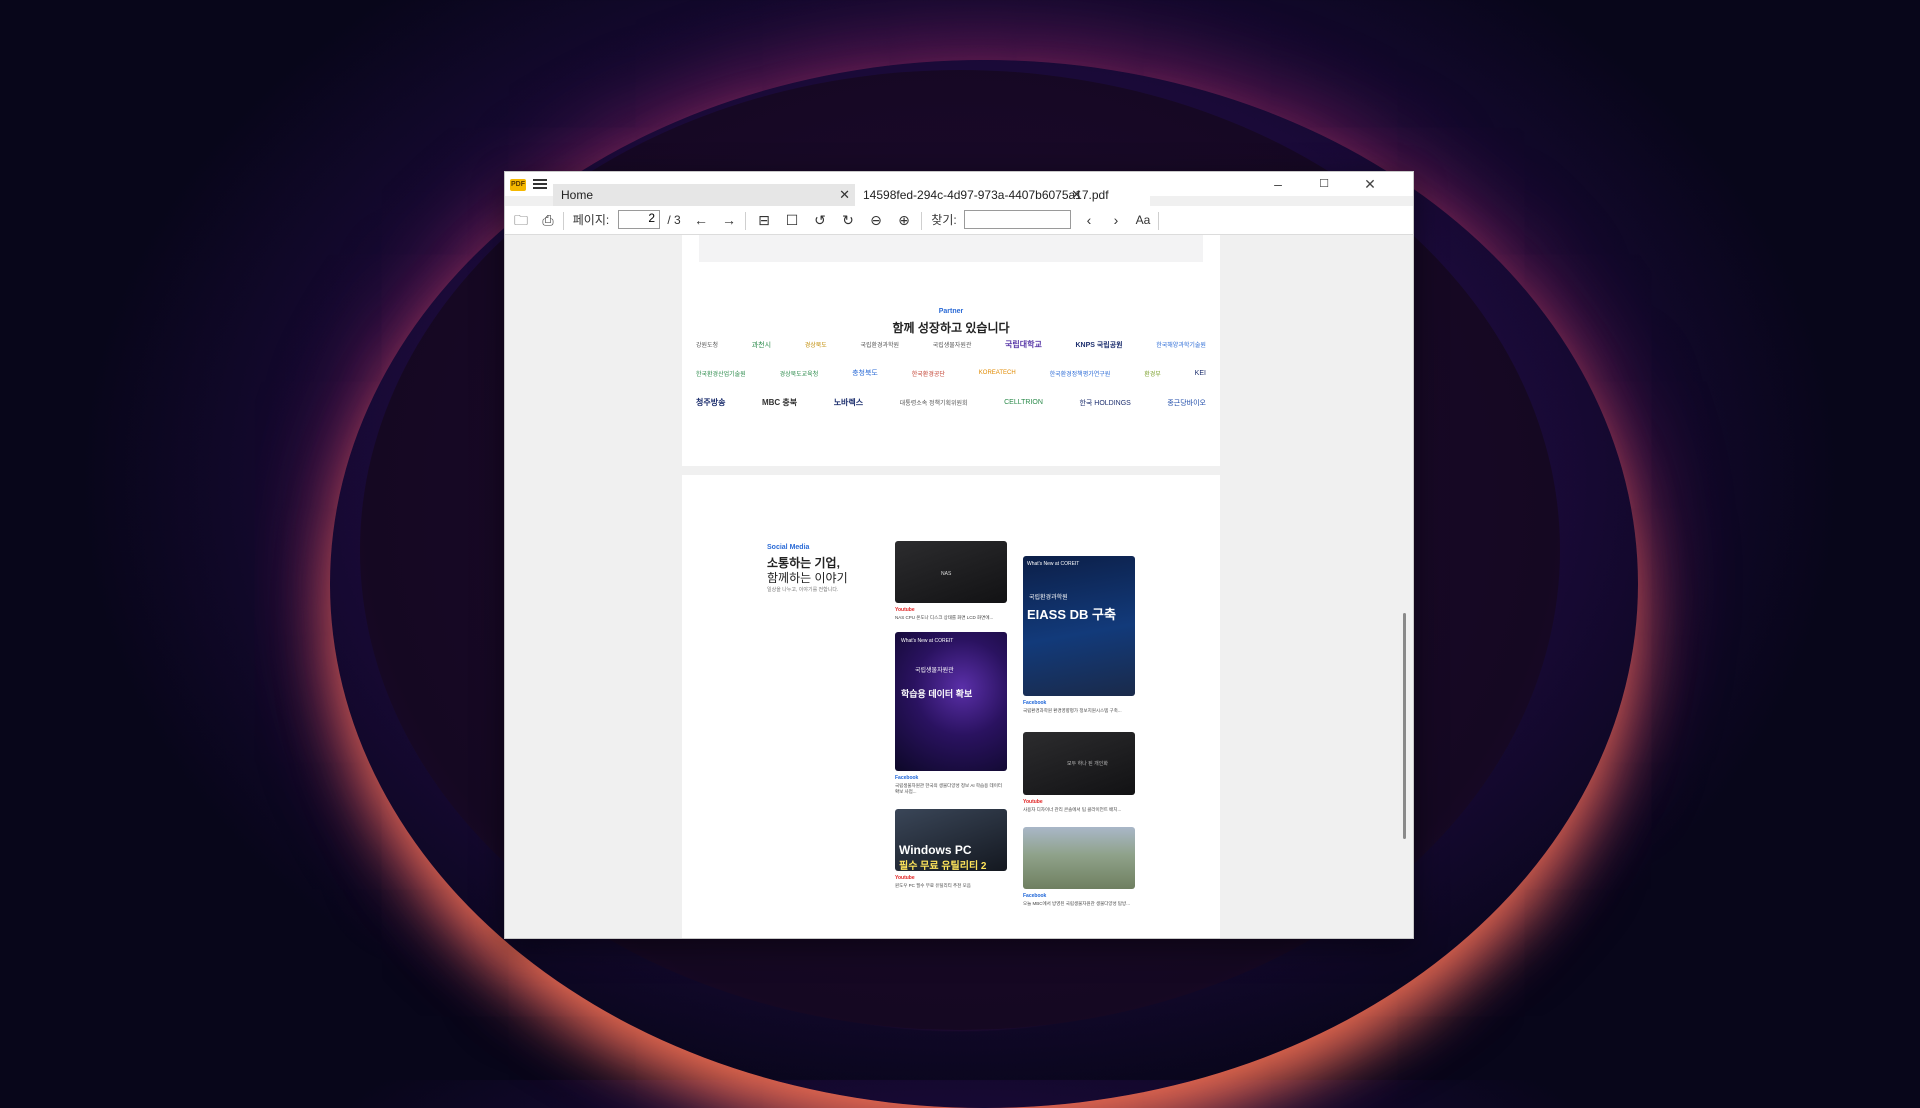 This screenshot has height=1108, width=1920. Describe the element at coordinates (928, 374) in the screenshot. I see `partner-logo: 한국환경공단` at that location.